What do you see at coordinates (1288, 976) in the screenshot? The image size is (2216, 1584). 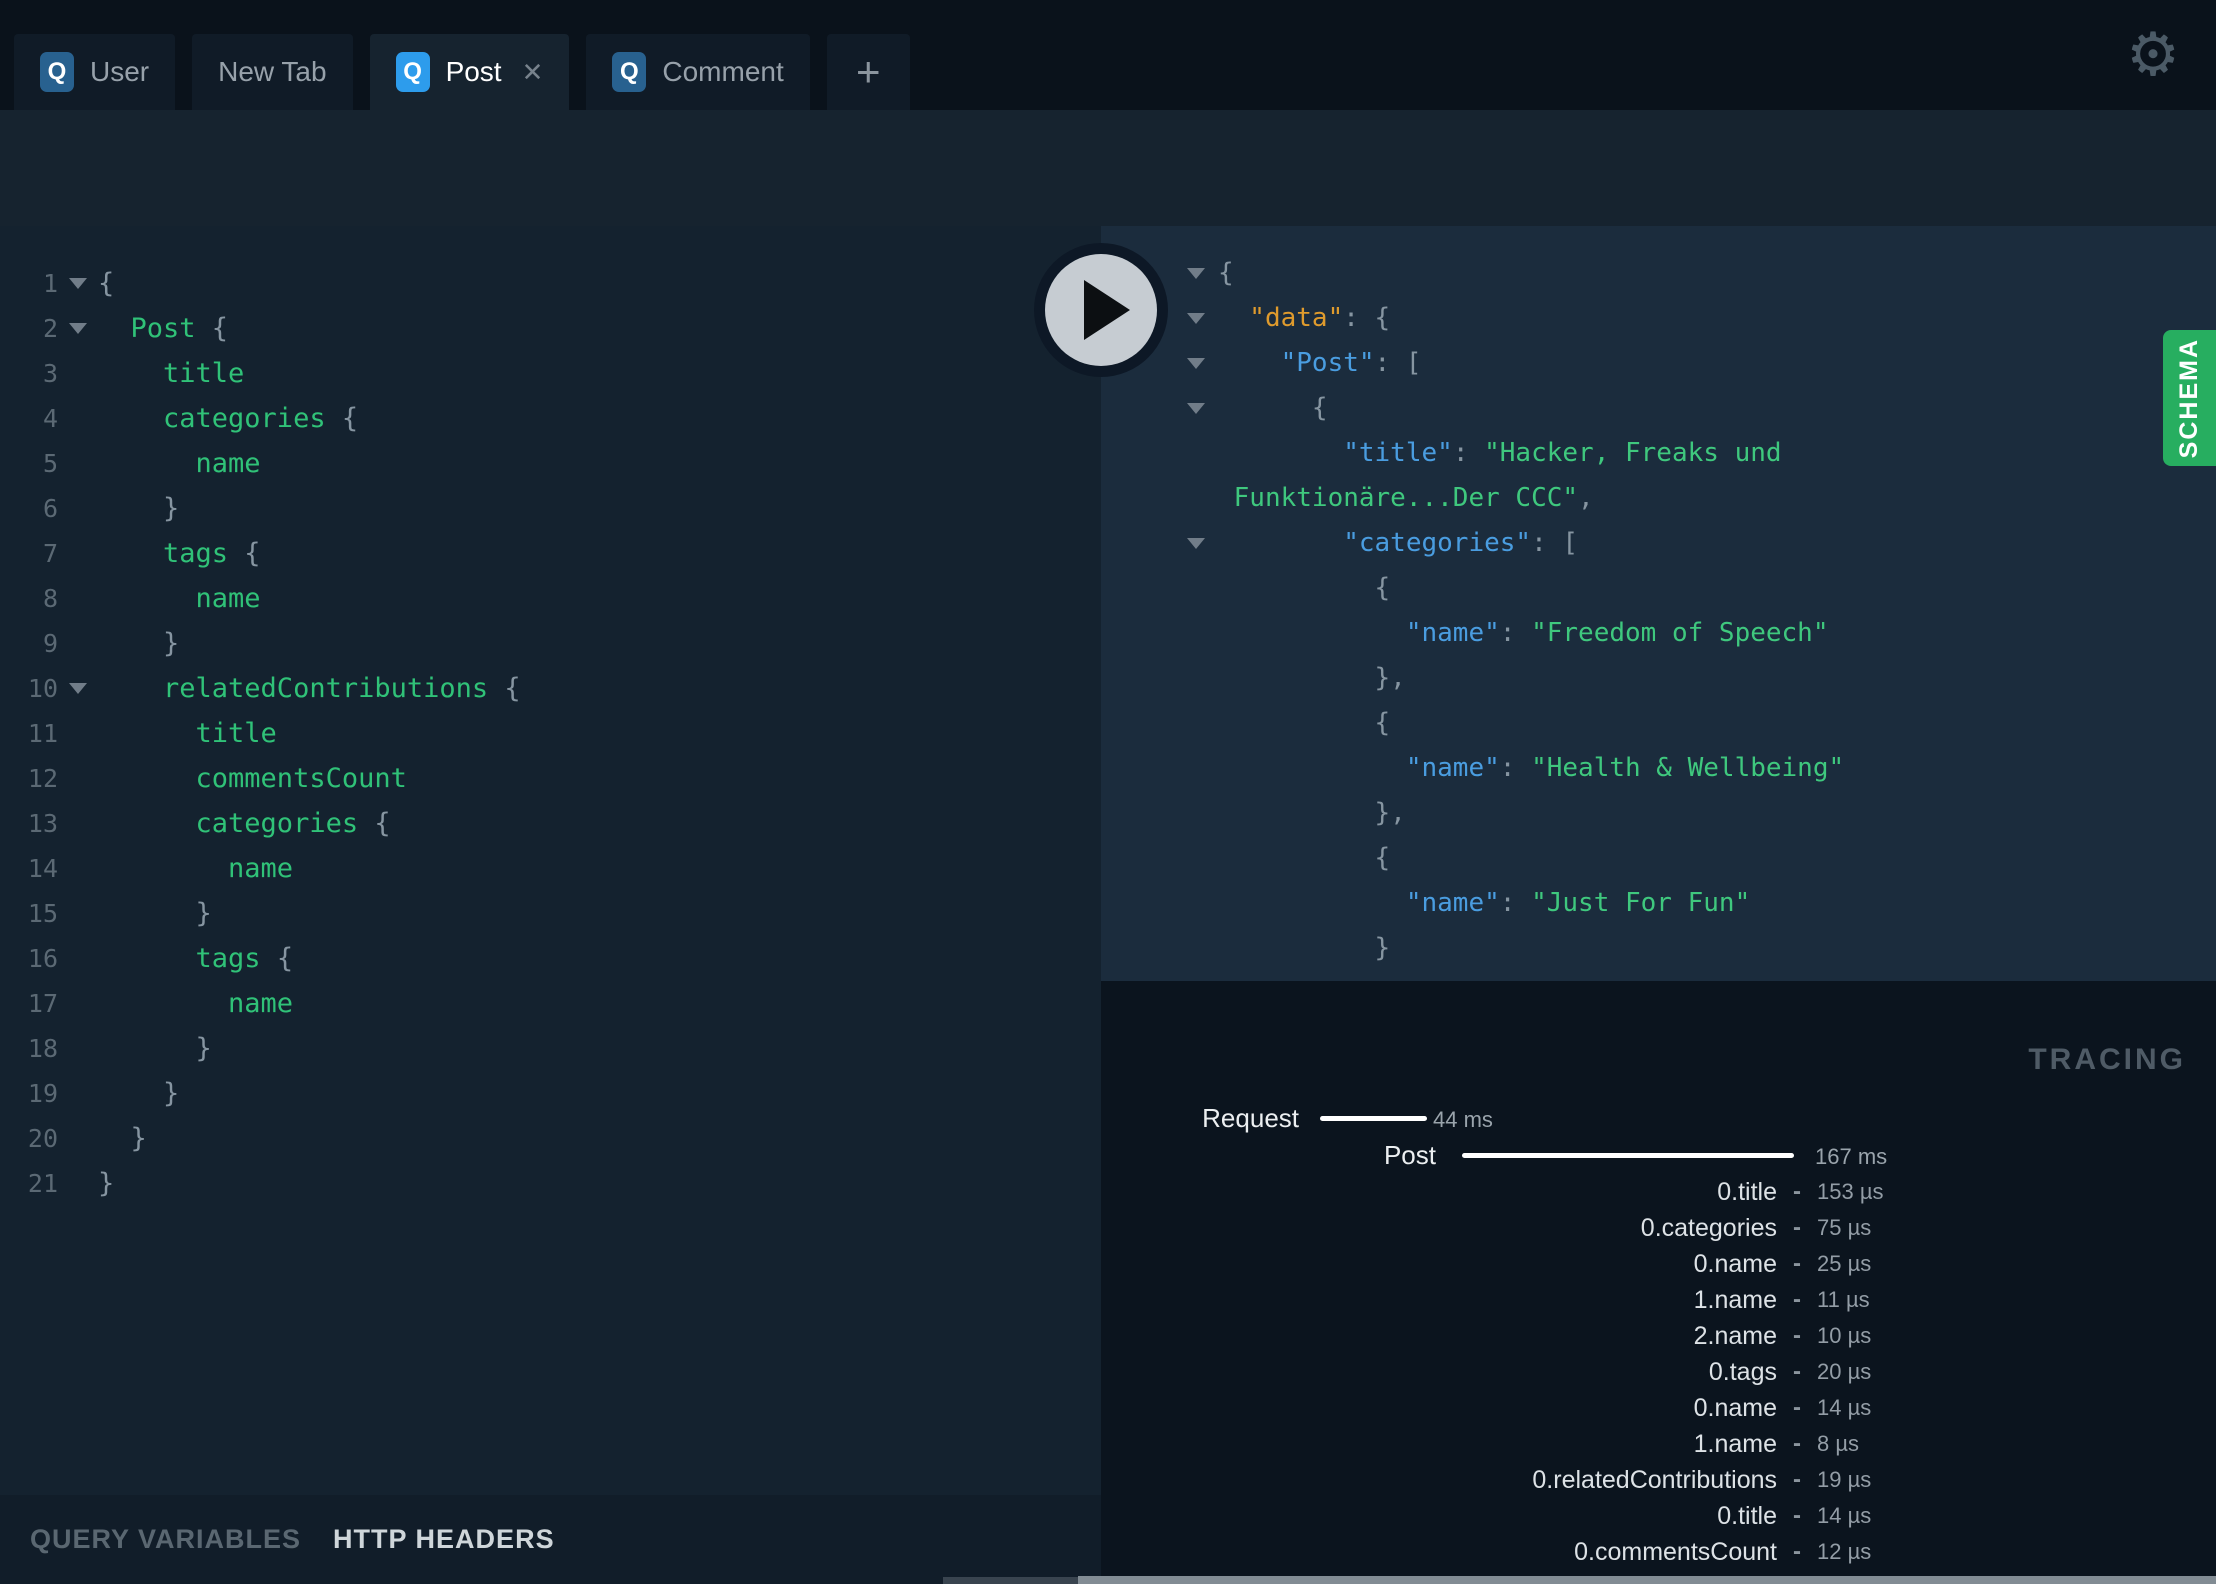 I see `code-text: ]` at bounding box center [1288, 976].